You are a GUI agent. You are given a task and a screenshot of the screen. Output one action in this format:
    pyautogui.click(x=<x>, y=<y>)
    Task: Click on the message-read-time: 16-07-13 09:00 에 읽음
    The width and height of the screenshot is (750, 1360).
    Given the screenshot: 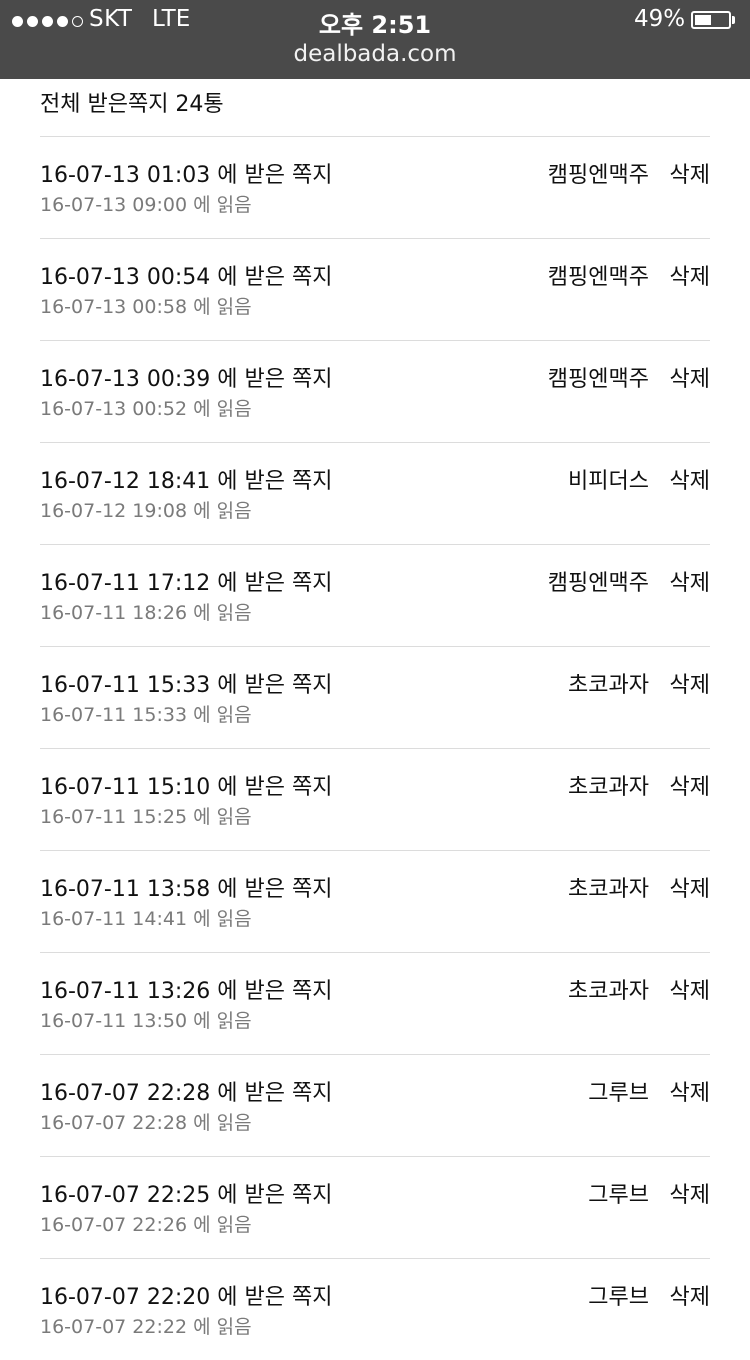 What is the action you would take?
    pyautogui.click(x=146, y=205)
    